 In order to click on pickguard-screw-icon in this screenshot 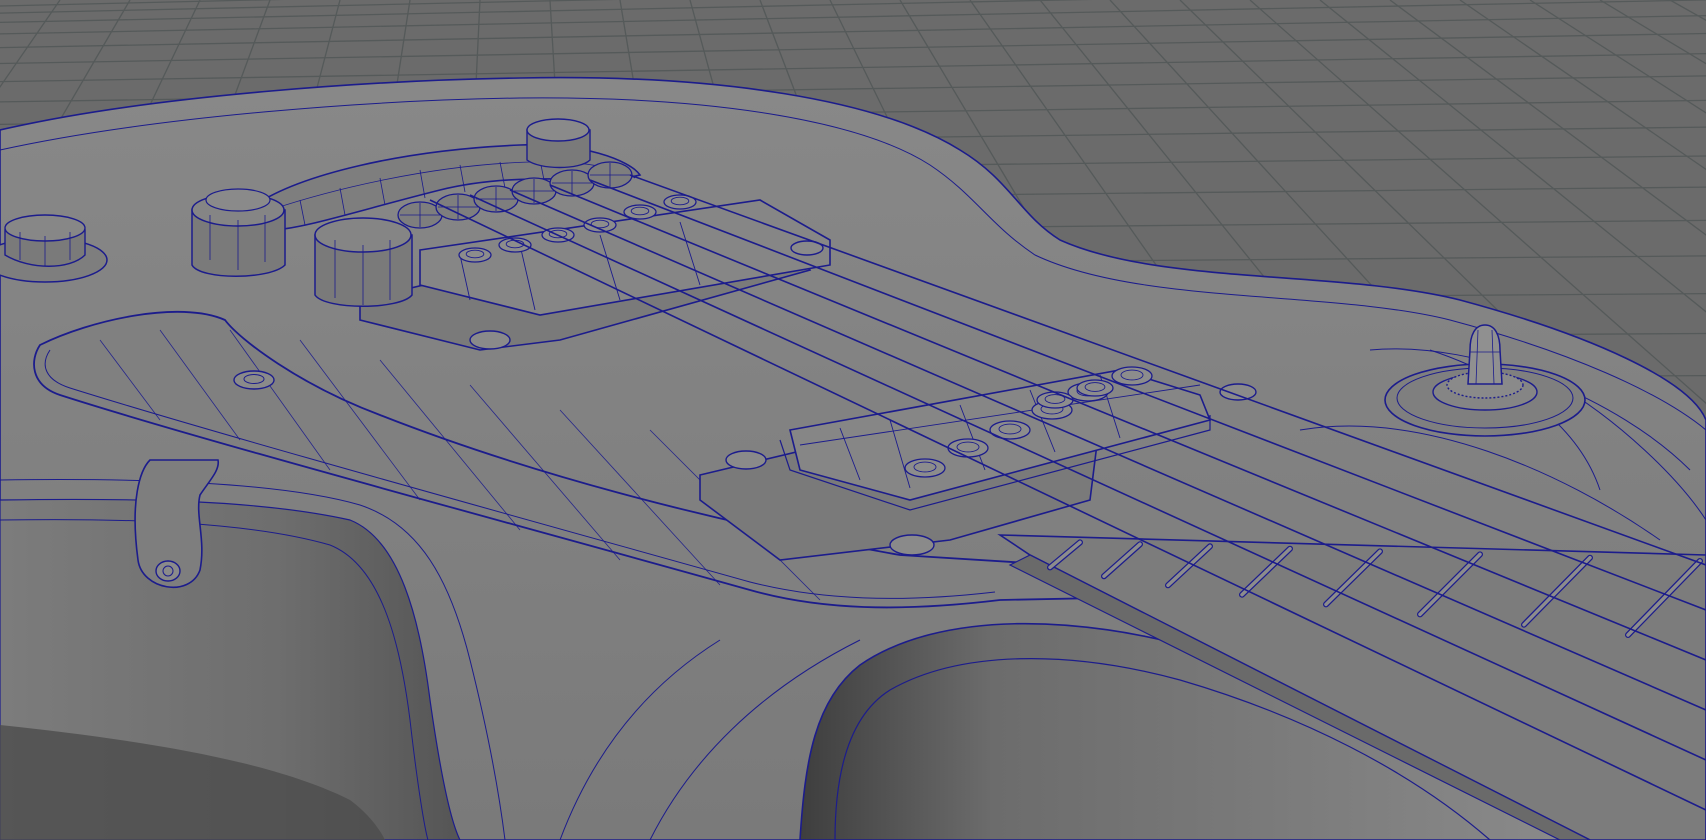, I will do `click(254, 380)`.